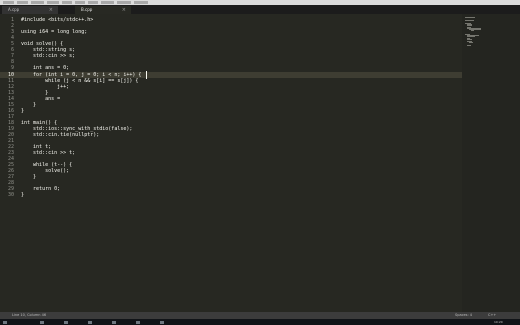 This screenshot has width=520, height=325. What do you see at coordinates (14, 9) in the screenshot?
I see `tab-label: A.cpp` at bounding box center [14, 9].